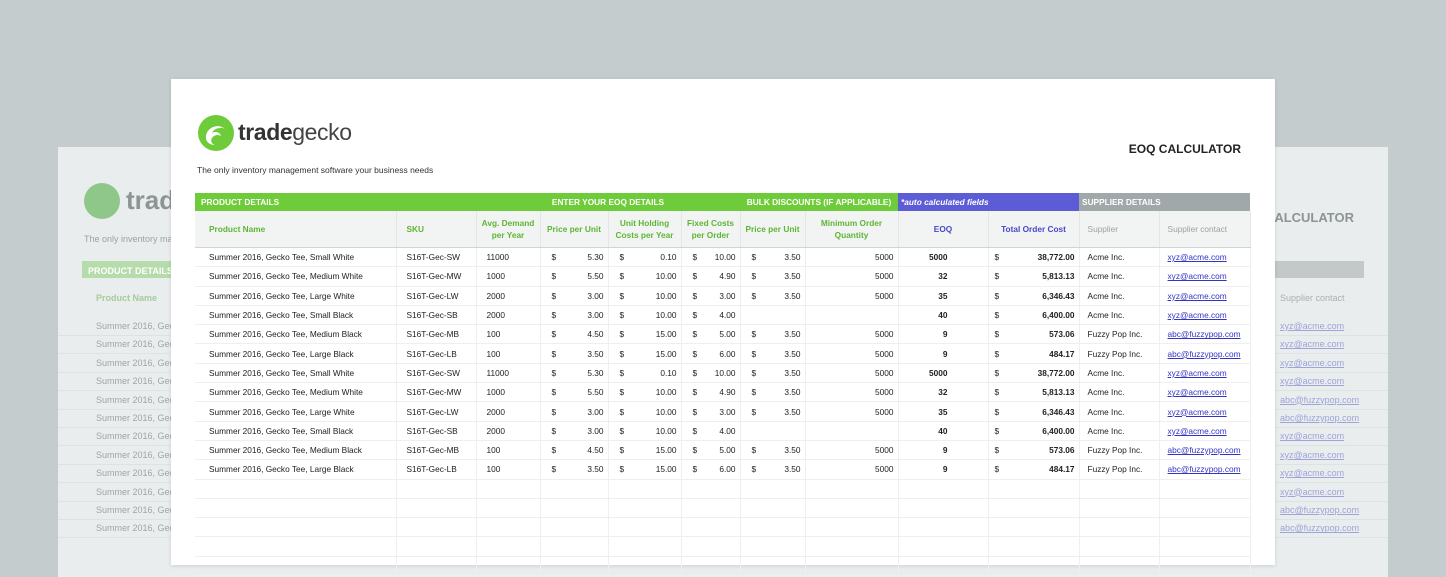 The image size is (1446, 577). Describe the element at coordinates (711, 353) in the screenshot. I see `cell-fixed-costs: $6.00` at that location.